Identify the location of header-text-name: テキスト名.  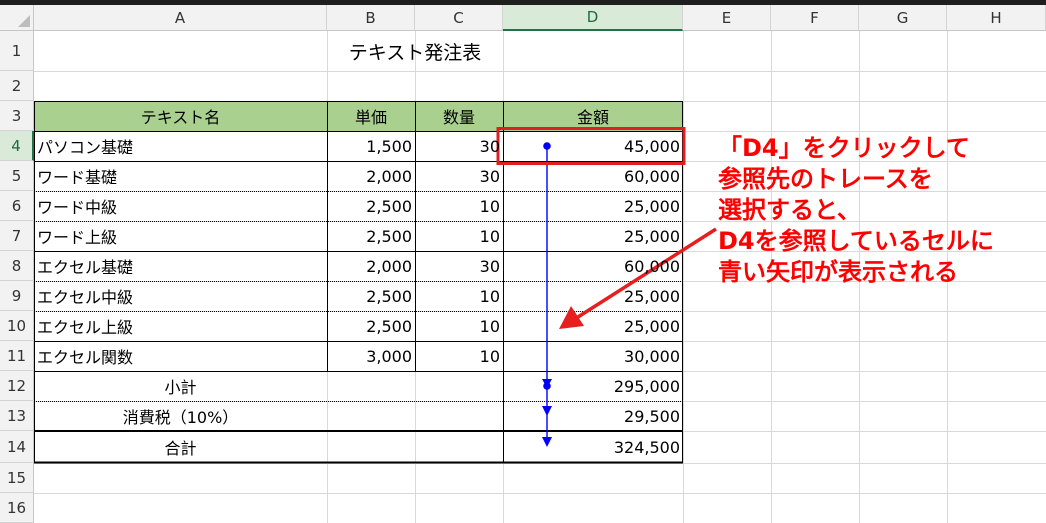
(180, 116).